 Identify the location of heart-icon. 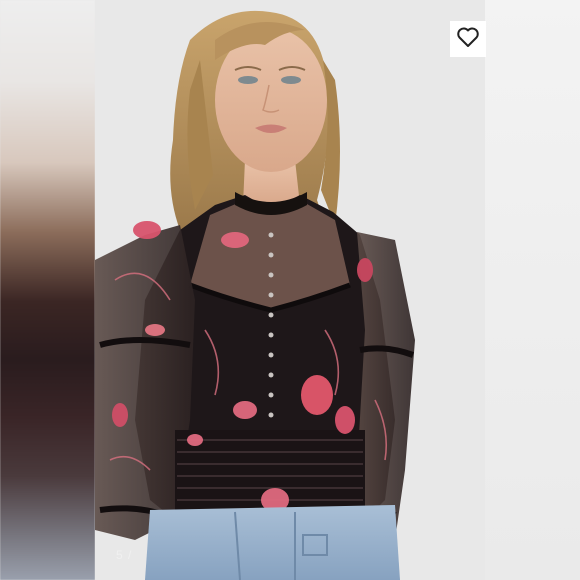
(468, 39).